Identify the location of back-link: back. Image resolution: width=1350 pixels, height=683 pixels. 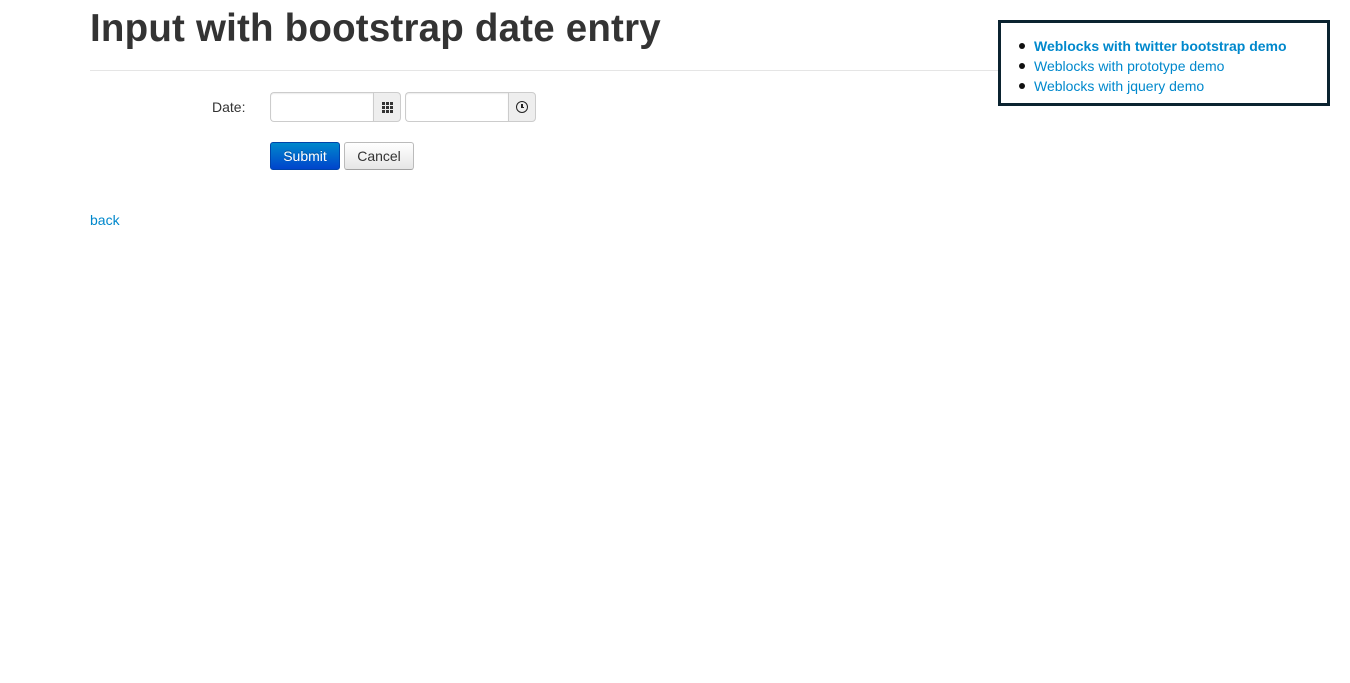
(105, 220).